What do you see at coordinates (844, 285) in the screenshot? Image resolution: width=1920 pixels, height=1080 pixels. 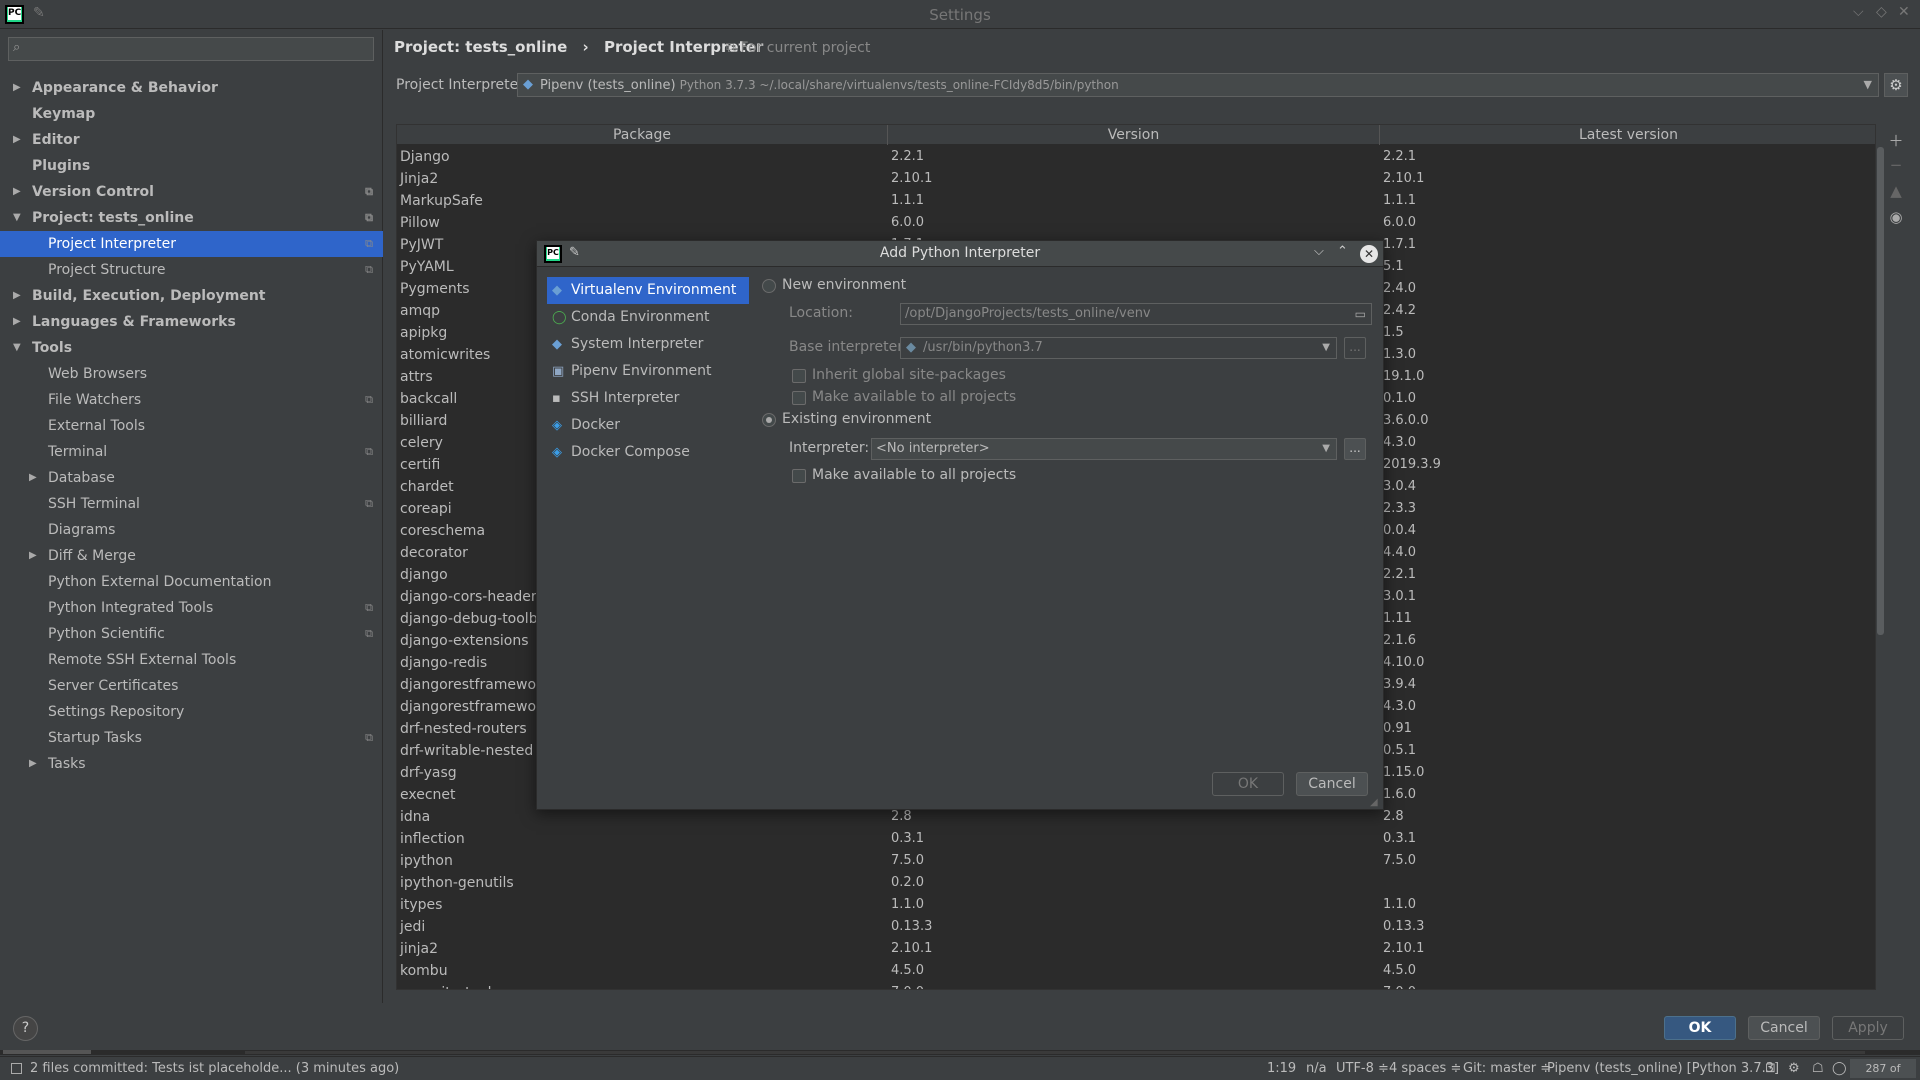 I see `new-environment-label: New environment` at bounding box center [844, 285].